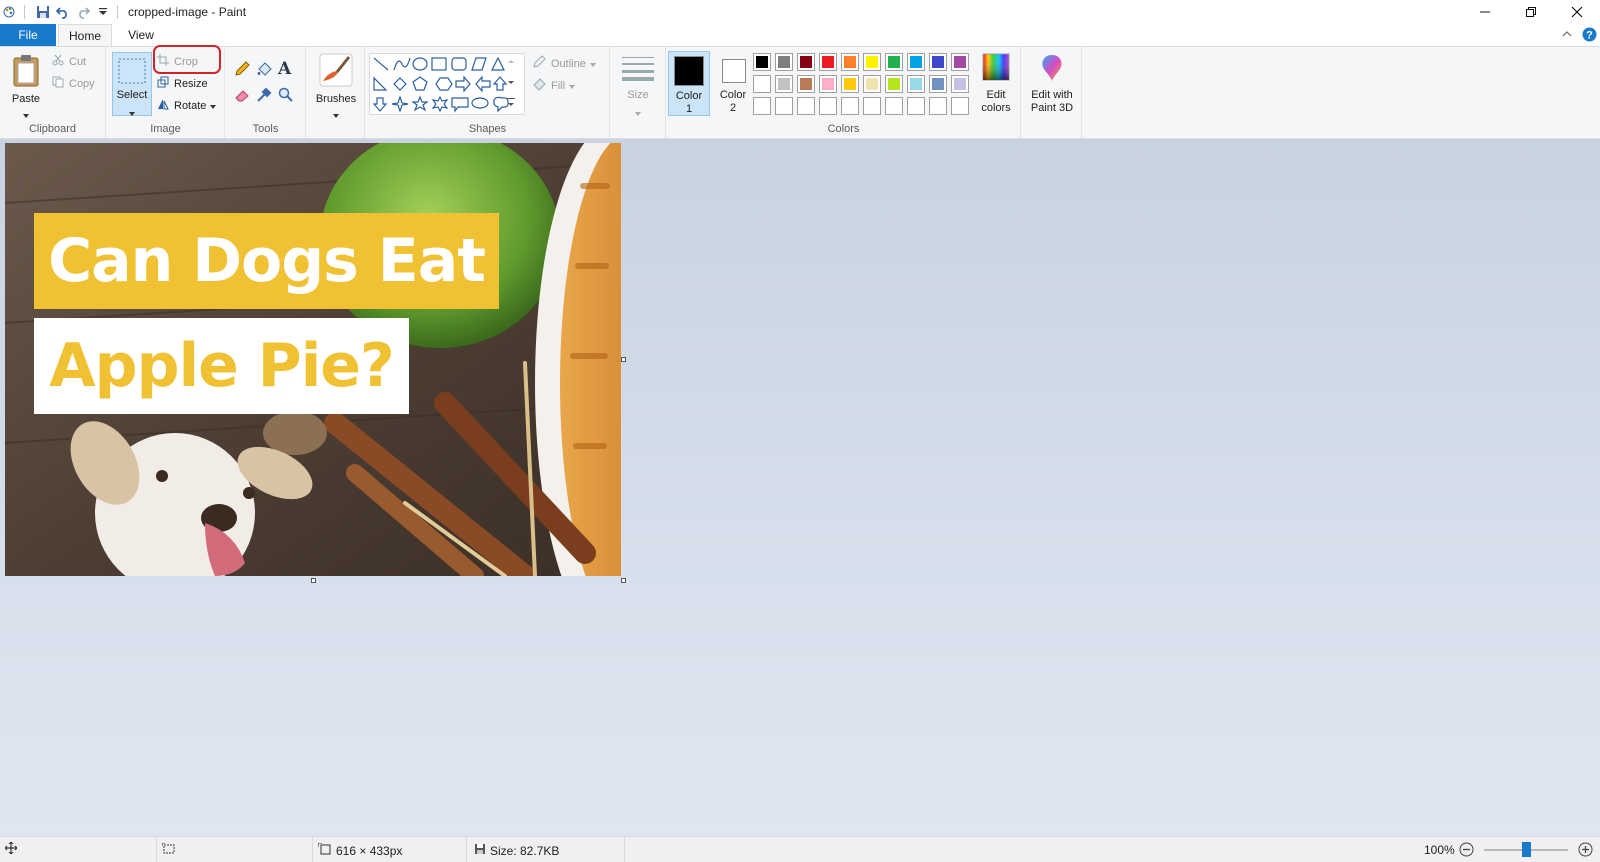  Describe the element at coordinates (1526, 849) in the screenshot. I see `zoom-slider-thumb` at that location.